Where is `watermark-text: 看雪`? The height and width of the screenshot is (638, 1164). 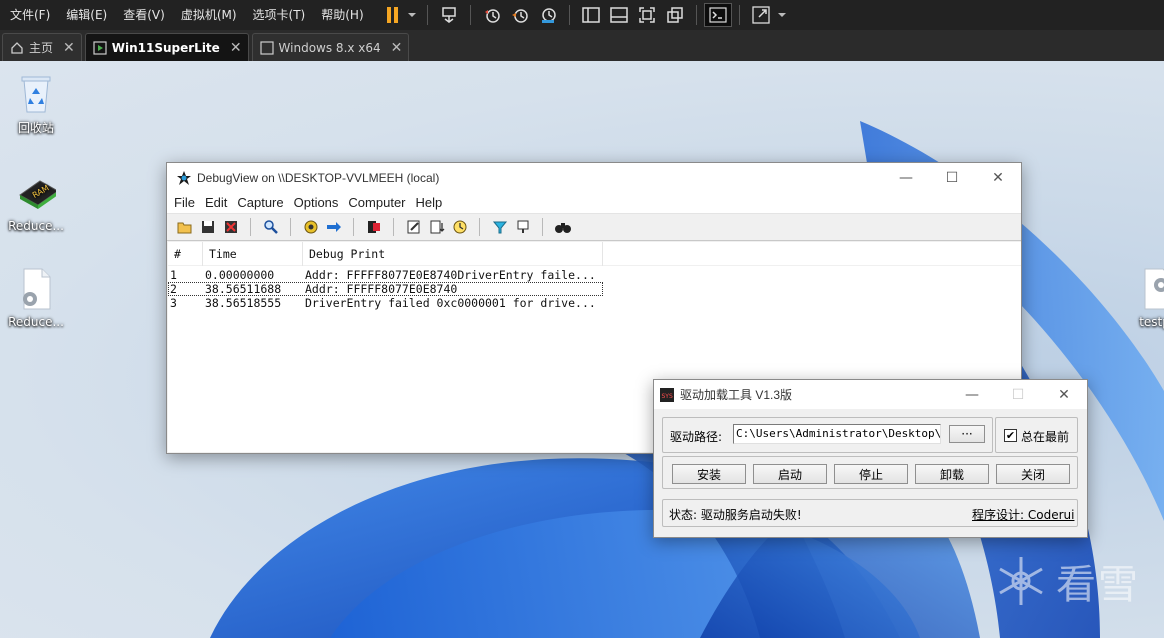
watermark-text: 看雪 is located at coordinates (1098, 585).